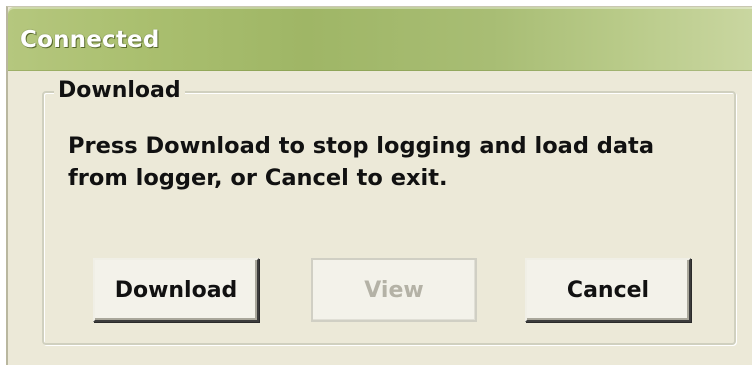 The image size is (752, 365). Describe the element at coordinates (394, 290) in the screenshot. I see `view-button: View` at that location.